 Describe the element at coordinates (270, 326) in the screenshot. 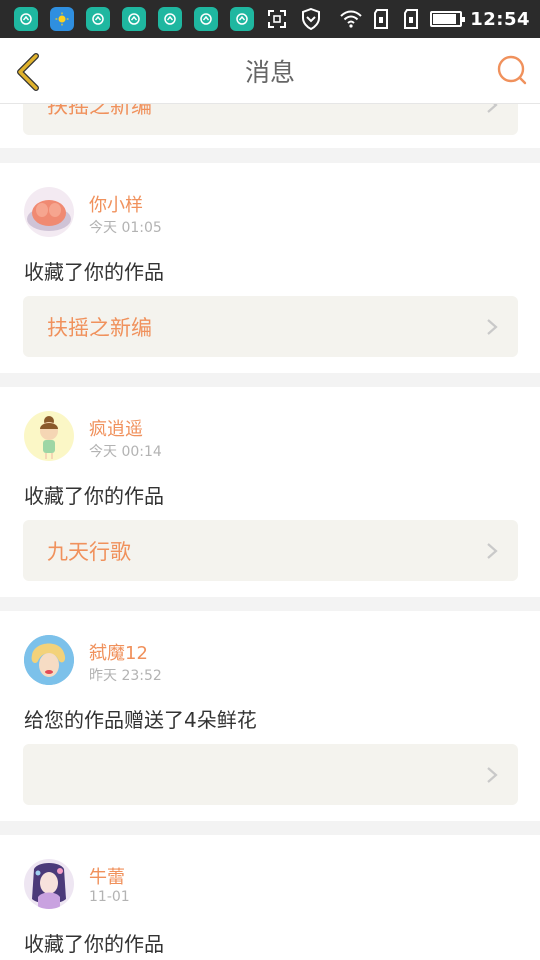

I see `work-link: 扶摇之新编` at that location.